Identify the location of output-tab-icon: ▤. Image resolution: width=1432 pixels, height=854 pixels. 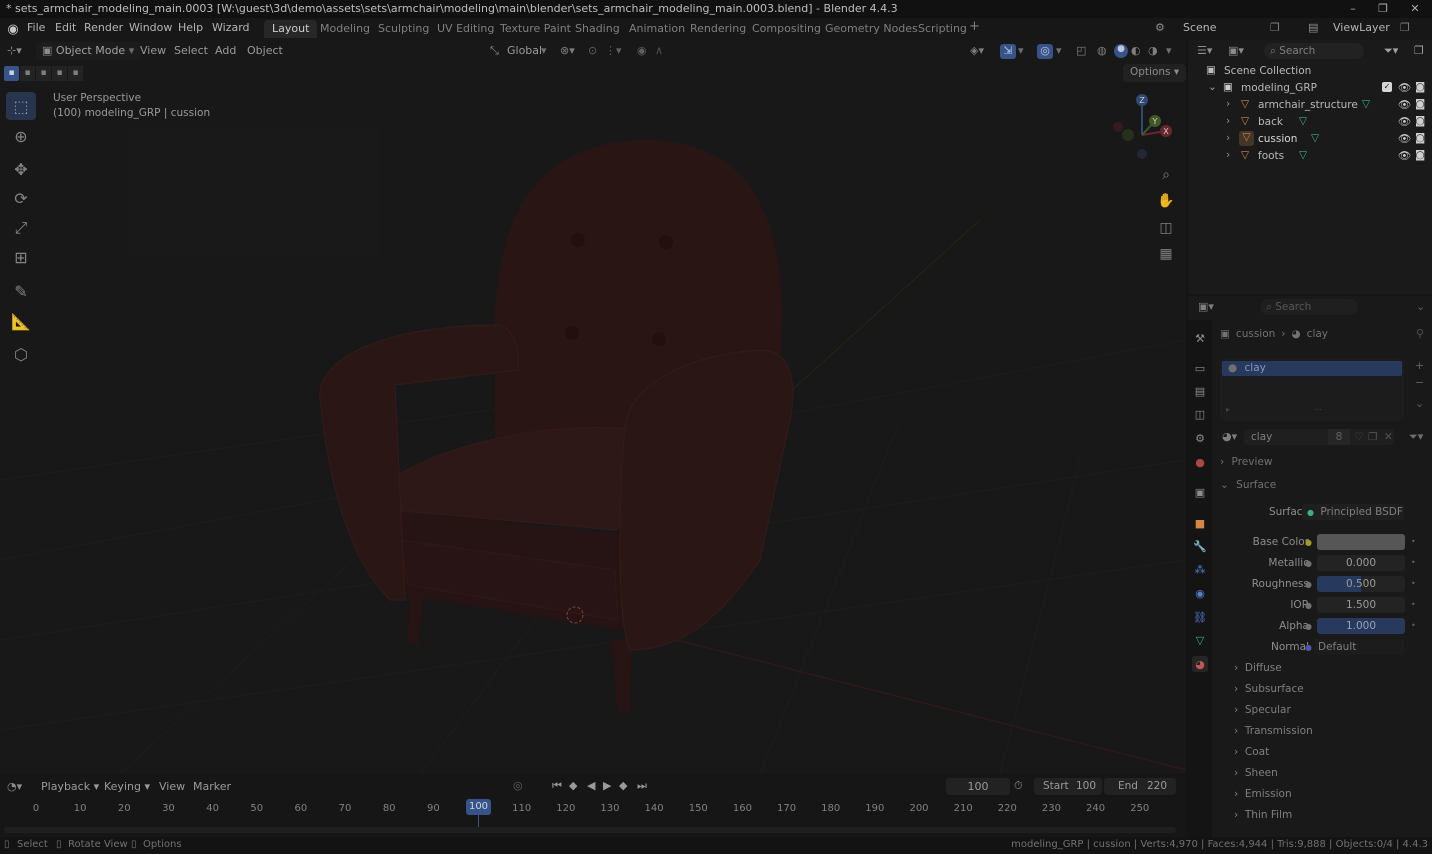
(1200, 391).